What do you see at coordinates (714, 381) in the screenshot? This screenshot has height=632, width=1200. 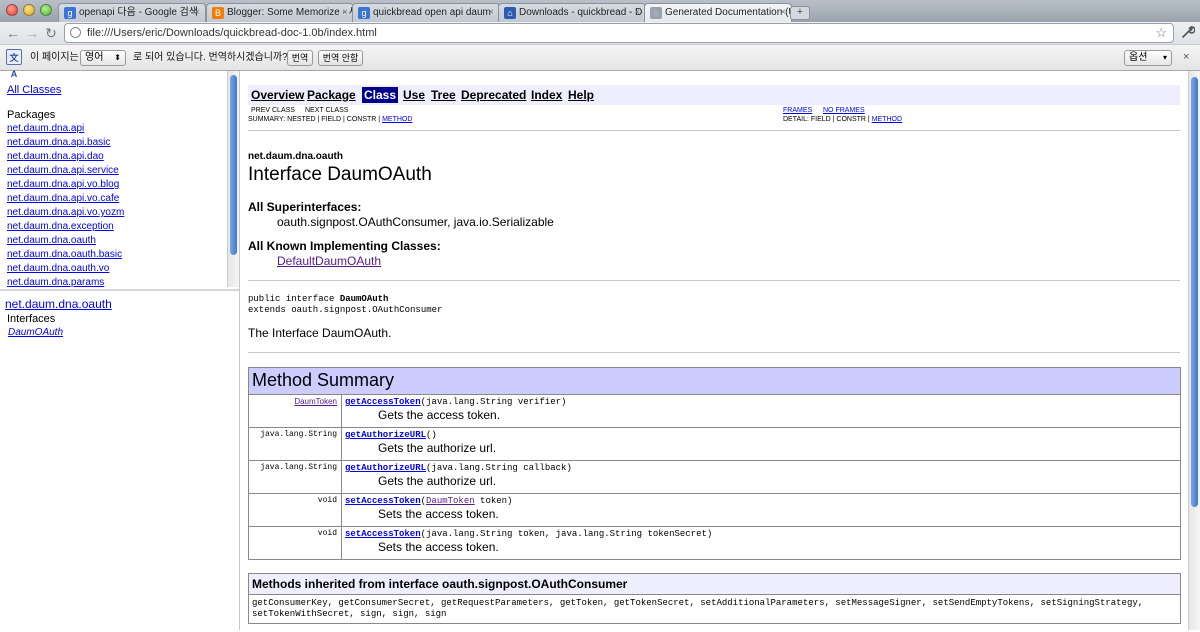 I see `method-summary-heading: Method Summary` at bounding box center [714, 381].